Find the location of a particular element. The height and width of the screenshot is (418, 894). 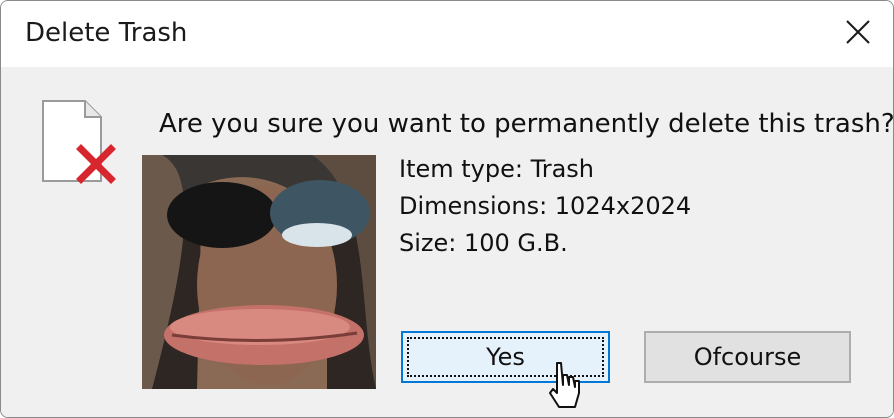

item-type: Item type: Trash is located at coordinates (497, 169).